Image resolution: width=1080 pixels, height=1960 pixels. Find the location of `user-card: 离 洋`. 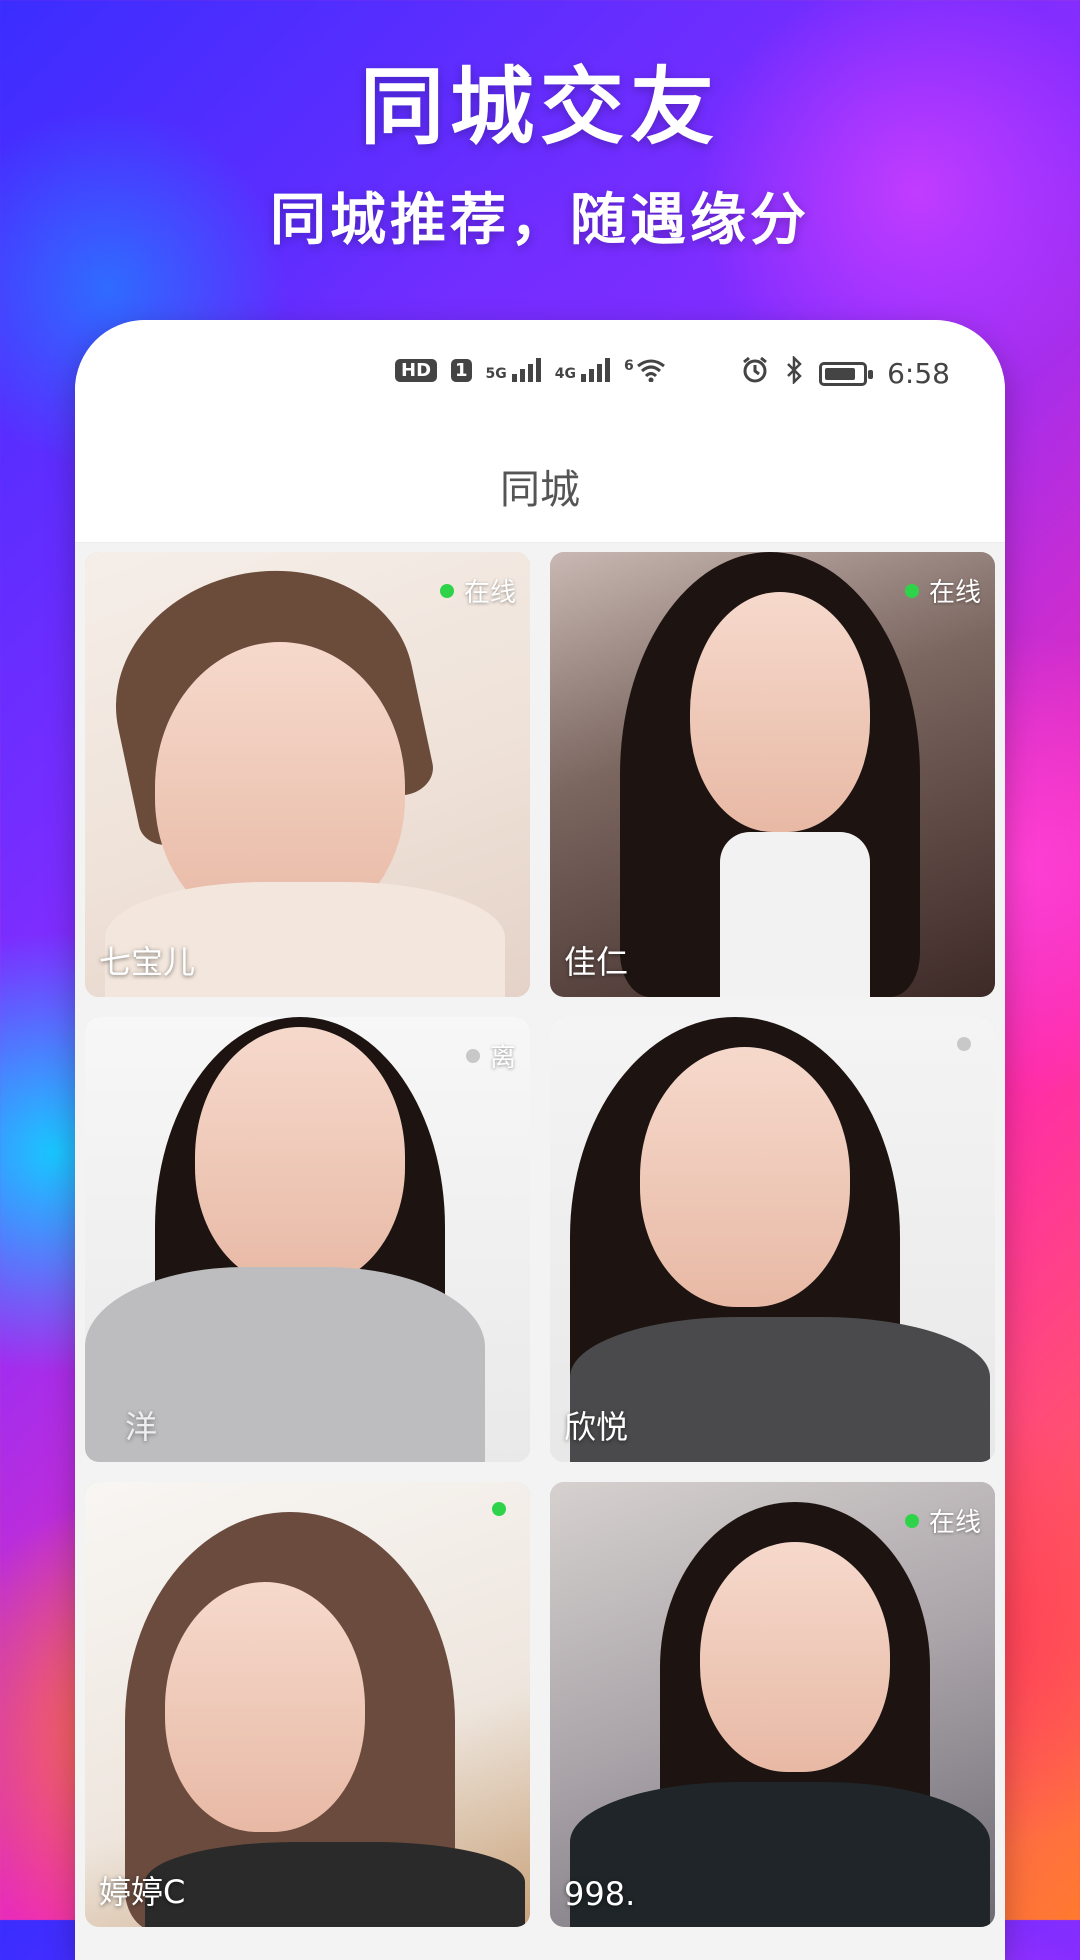

user-card: 离 洋 is located at coordinates (307, 1239).